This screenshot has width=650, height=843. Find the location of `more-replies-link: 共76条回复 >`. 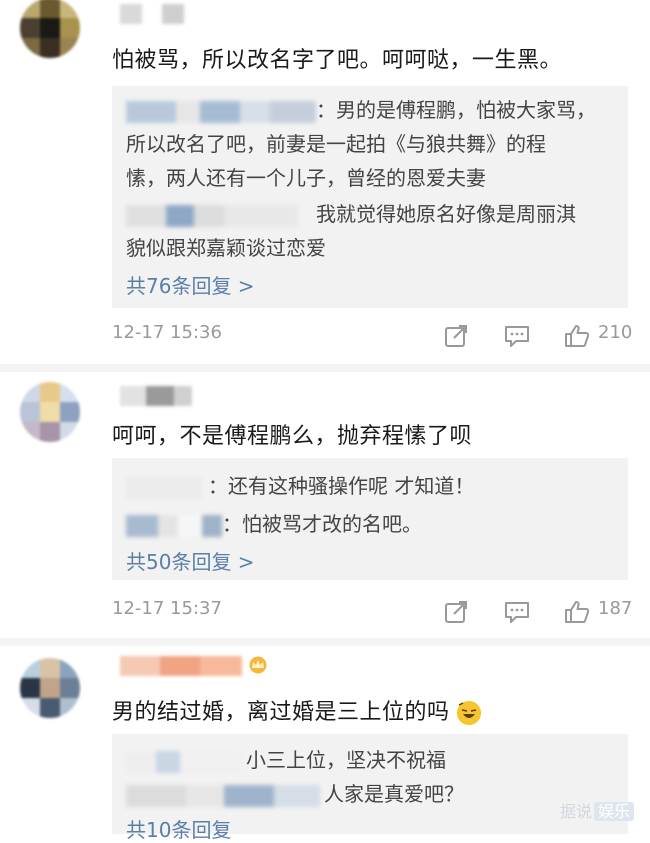

more-replies-link: 共76条回复 > is located at coordinates (190, 284).